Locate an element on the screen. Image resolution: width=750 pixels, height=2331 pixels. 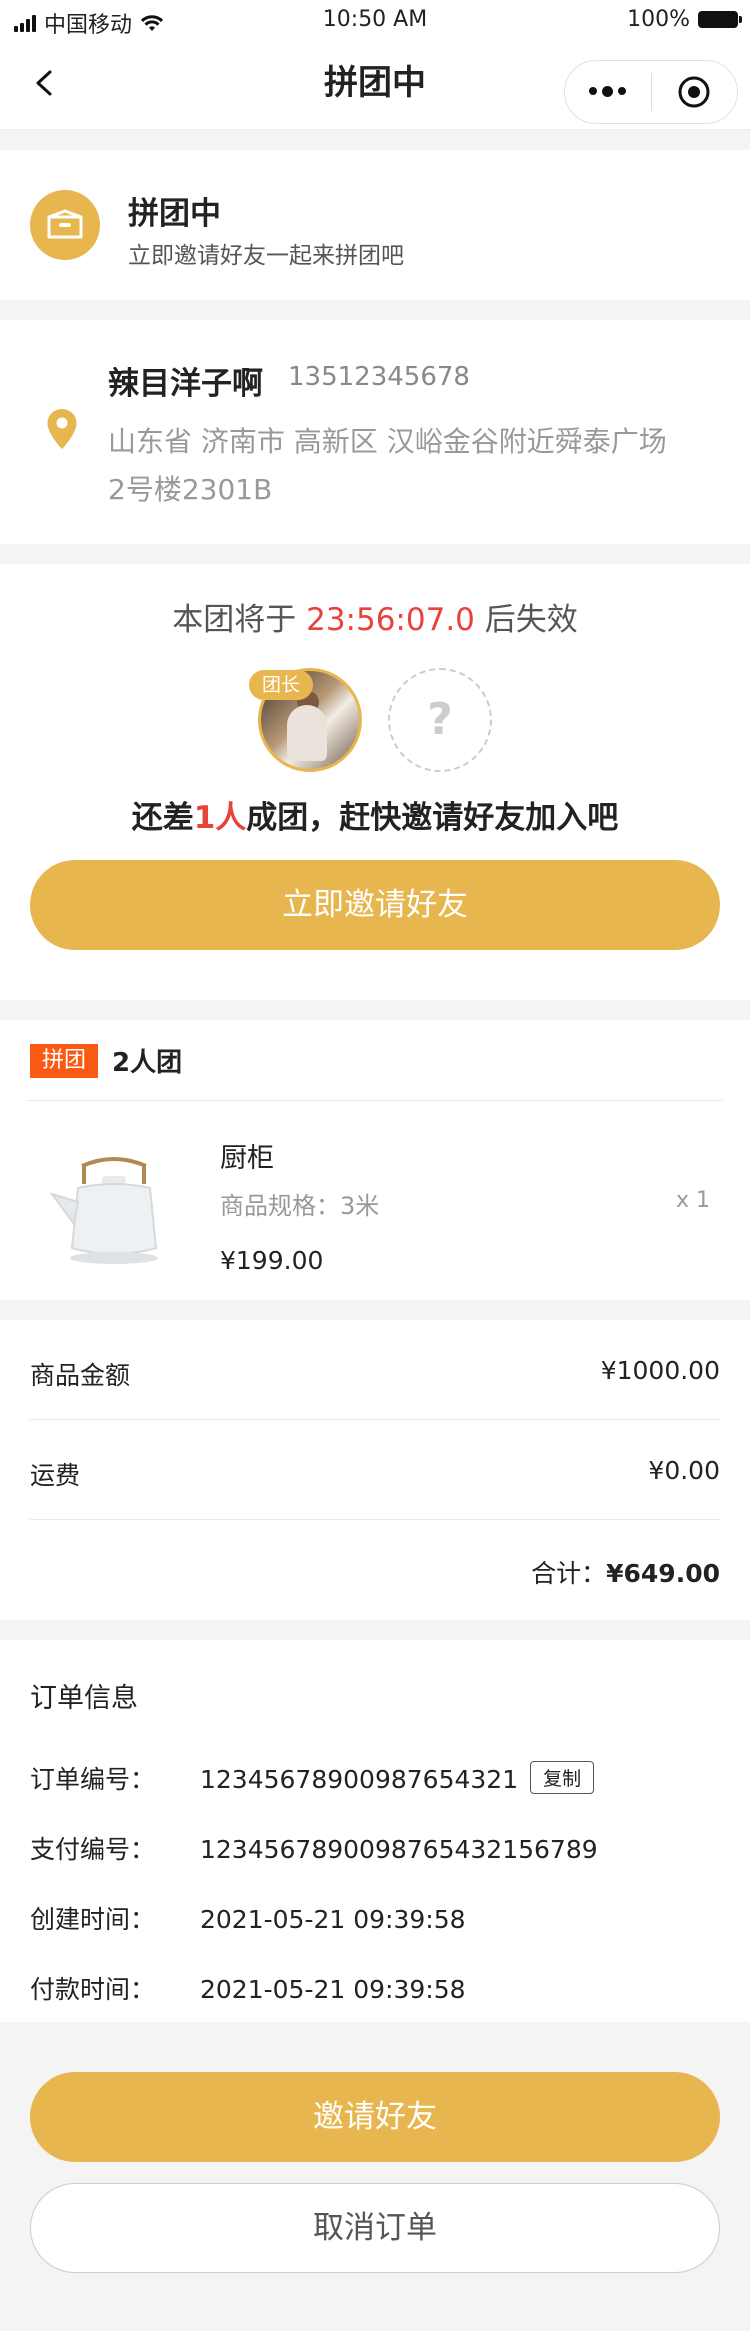
order-info-title: 订单信息 is located at coordinates (84, 1698).